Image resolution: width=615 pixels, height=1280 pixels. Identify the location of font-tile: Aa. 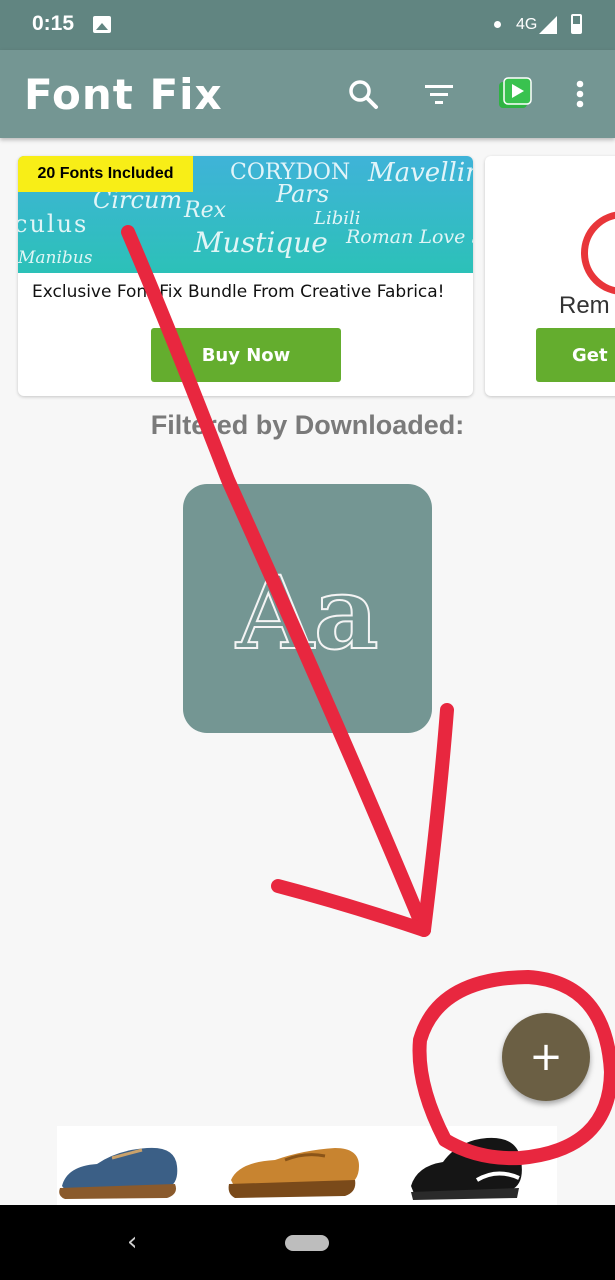
(307, 608).